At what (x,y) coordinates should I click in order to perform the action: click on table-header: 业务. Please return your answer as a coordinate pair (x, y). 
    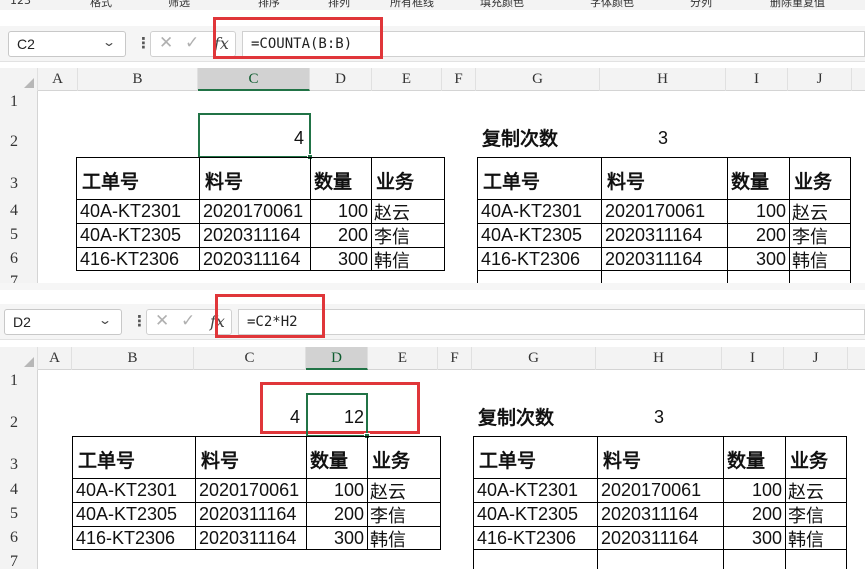
    Looking at the image, I should click on (391, 461).